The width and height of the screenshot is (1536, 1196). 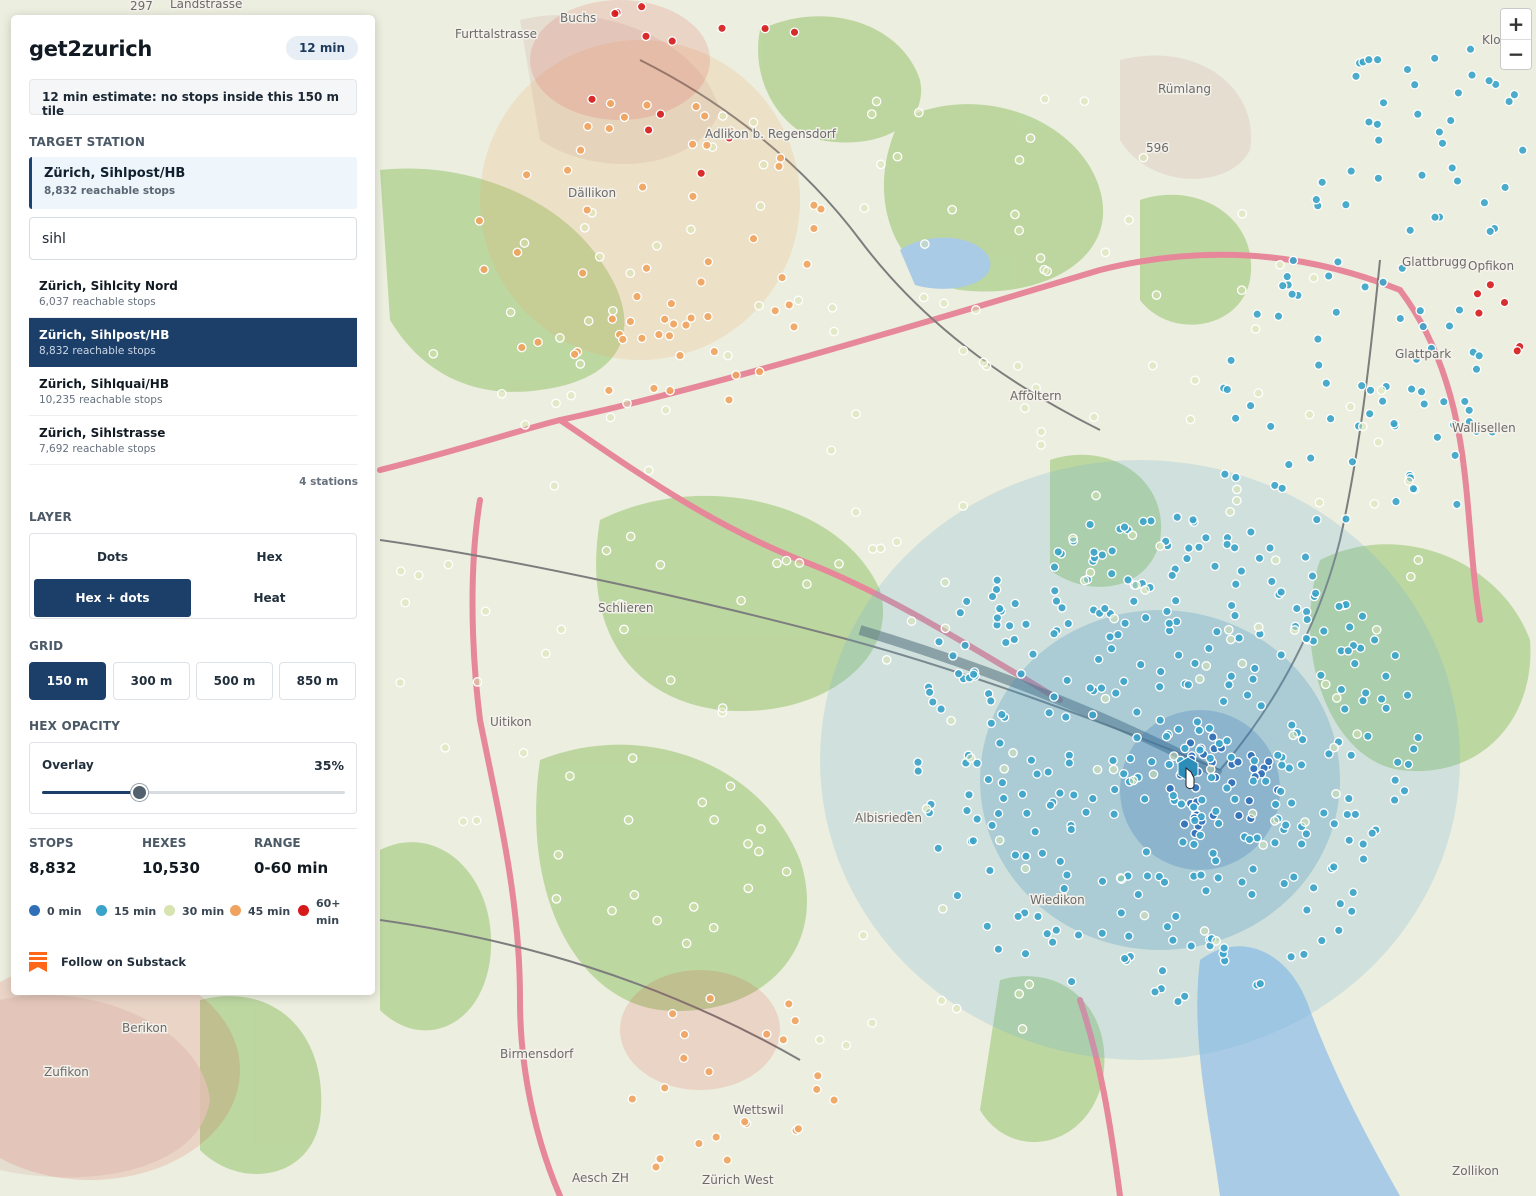 I want to click on opacity-slider, so click(x=193, y=792).